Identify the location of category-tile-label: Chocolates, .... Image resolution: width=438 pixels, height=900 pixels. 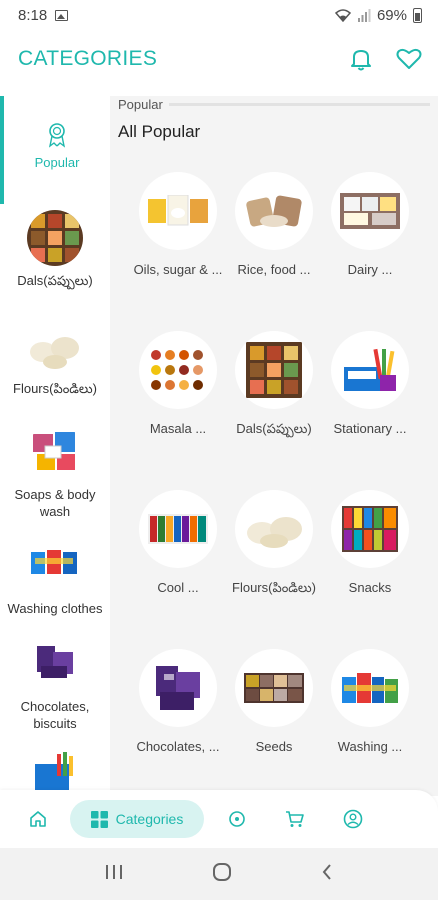
(178, 746).